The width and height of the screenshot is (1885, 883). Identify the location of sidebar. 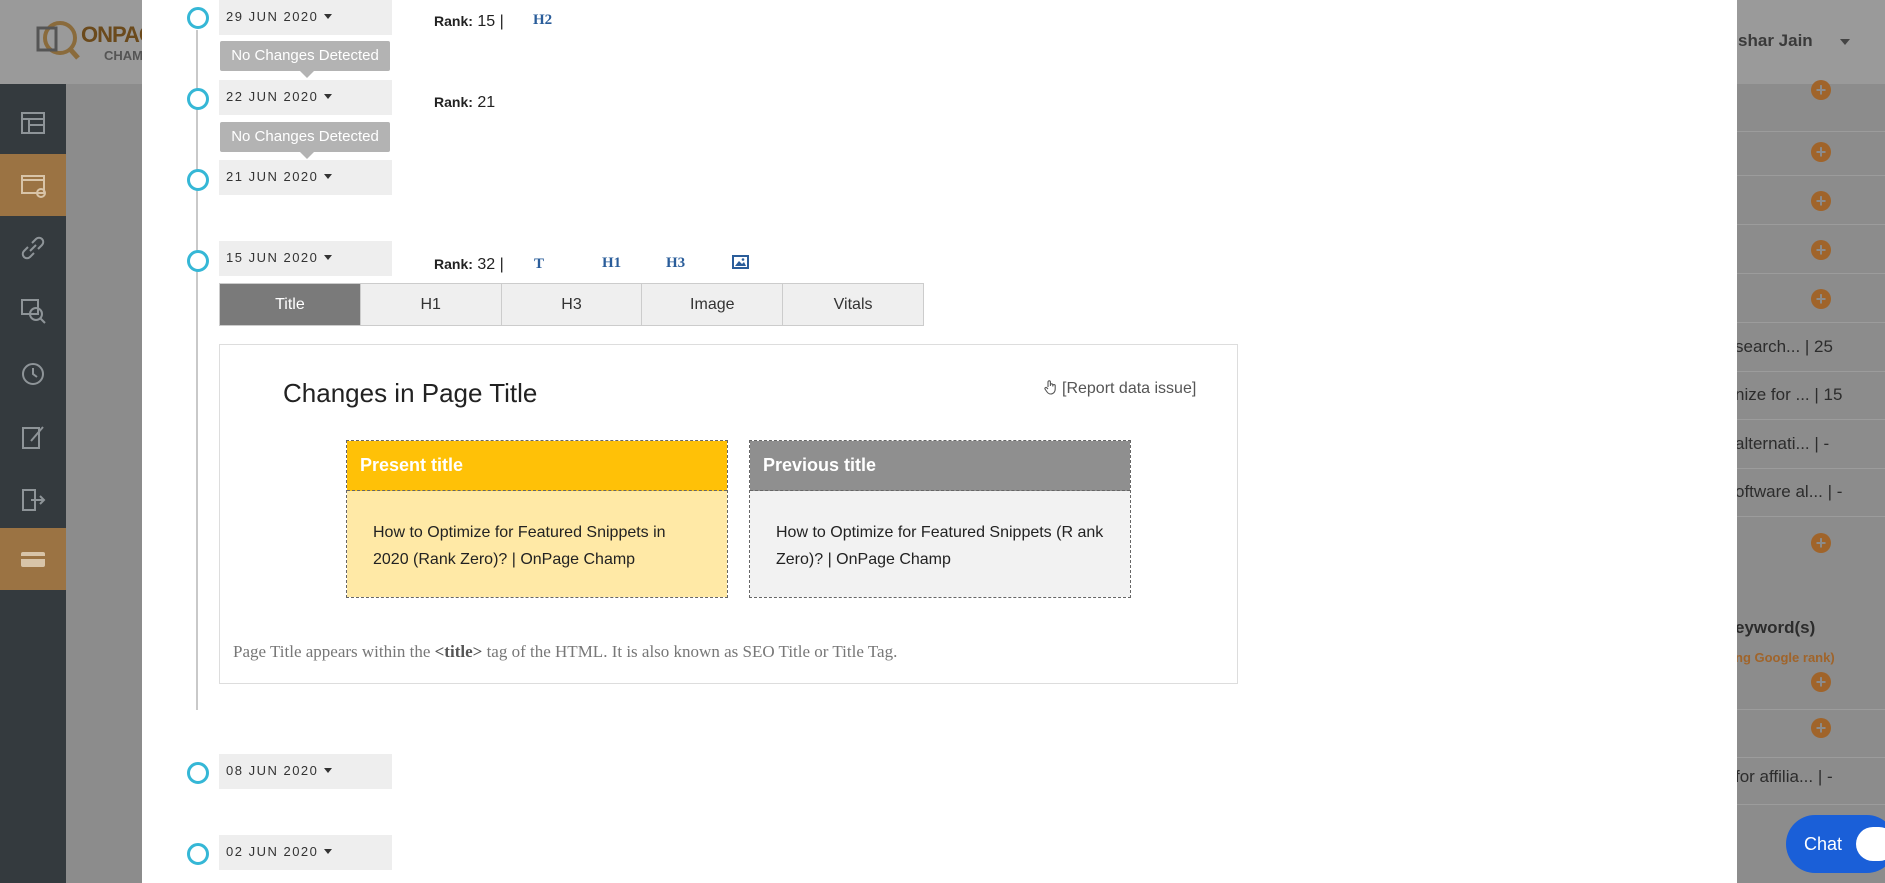
(33, 483).